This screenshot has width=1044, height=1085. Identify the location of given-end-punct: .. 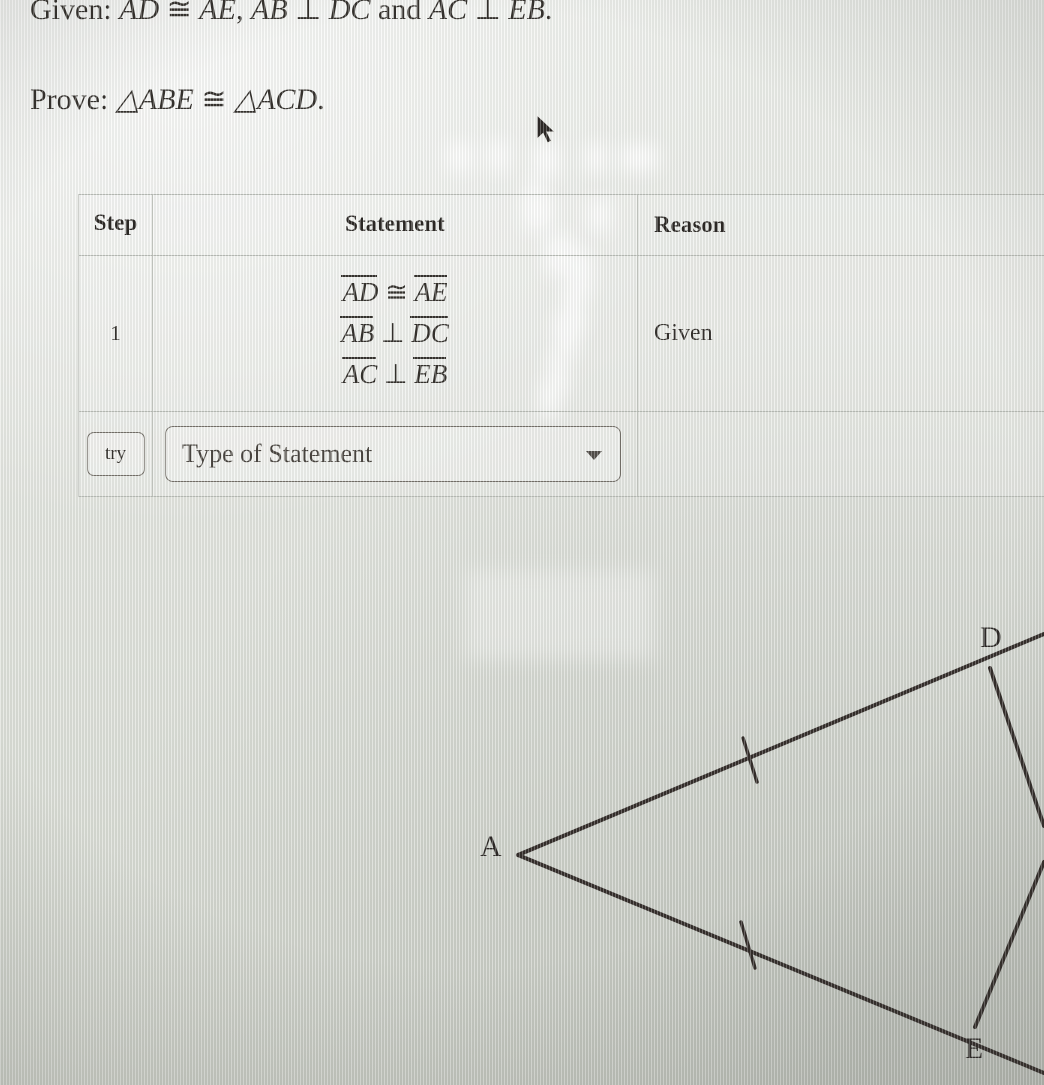
(548, 13).